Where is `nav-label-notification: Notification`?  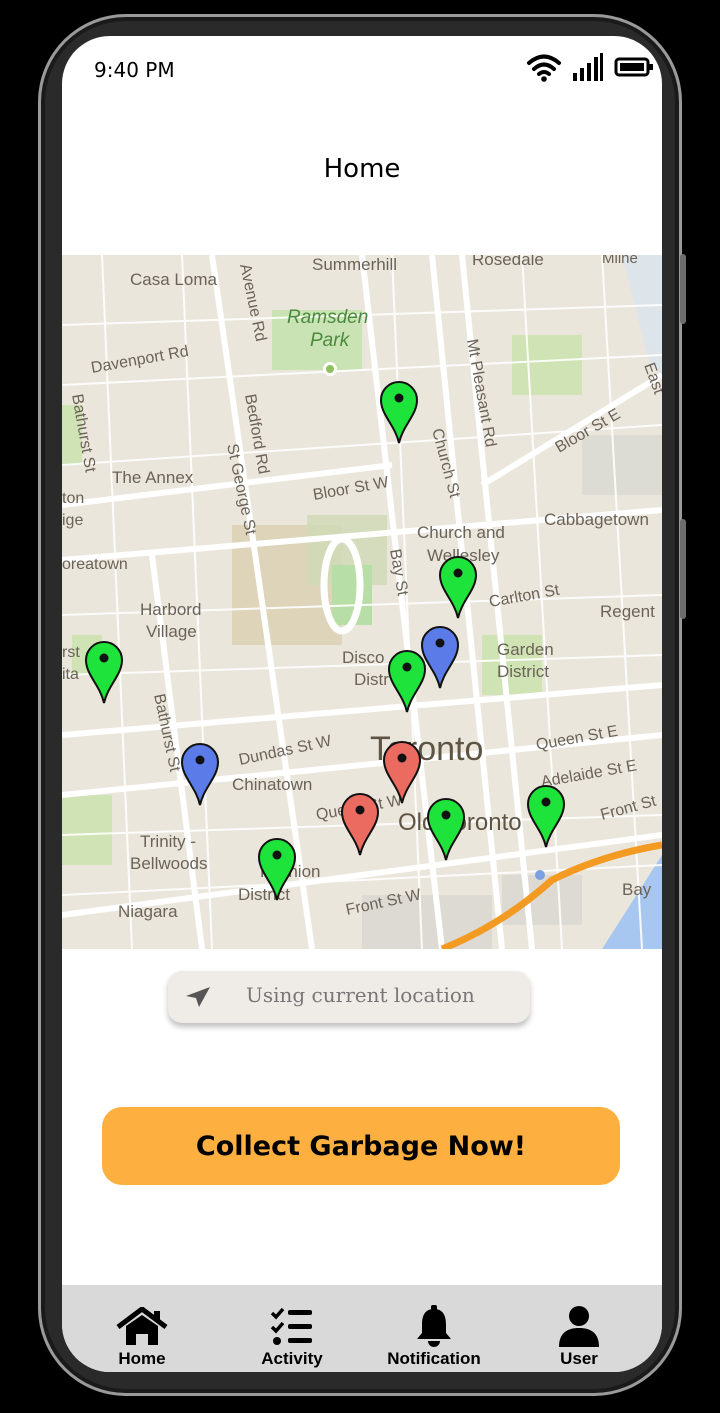
nav-label-notification: Notification is located at coordinates (434, 1358).